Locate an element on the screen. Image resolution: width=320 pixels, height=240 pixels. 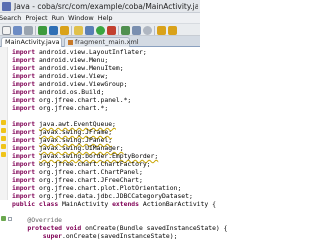
menu-bar: Search Project Run Window Help is located at coordinates (100, 18).